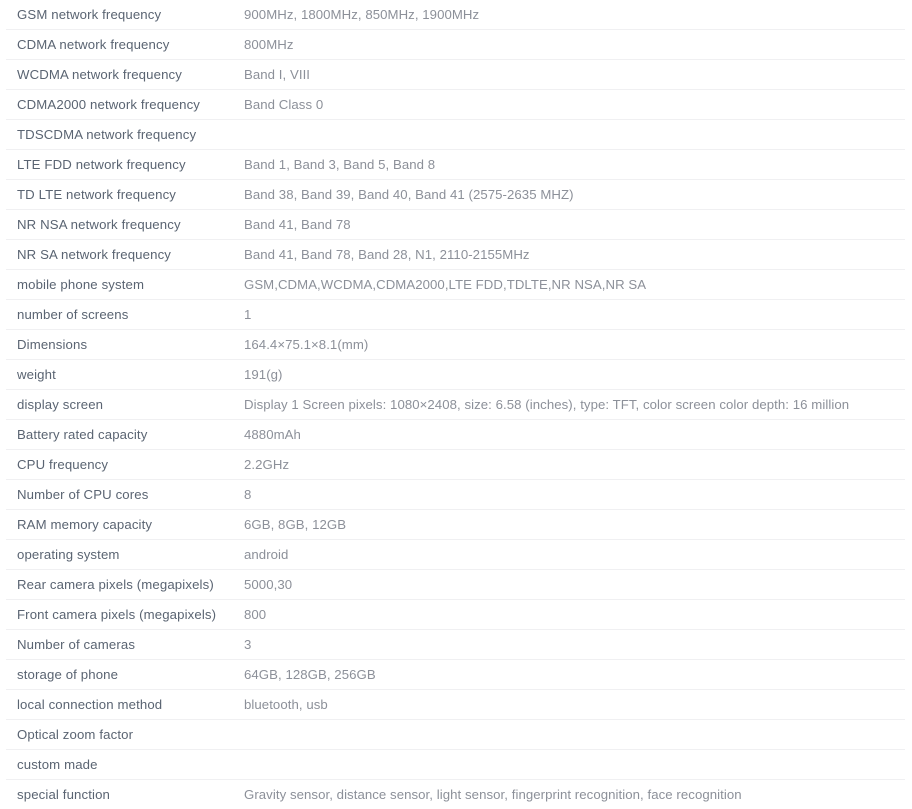  I want to click on spec-label: CDMA2000 network frequency, so click(123, 105).